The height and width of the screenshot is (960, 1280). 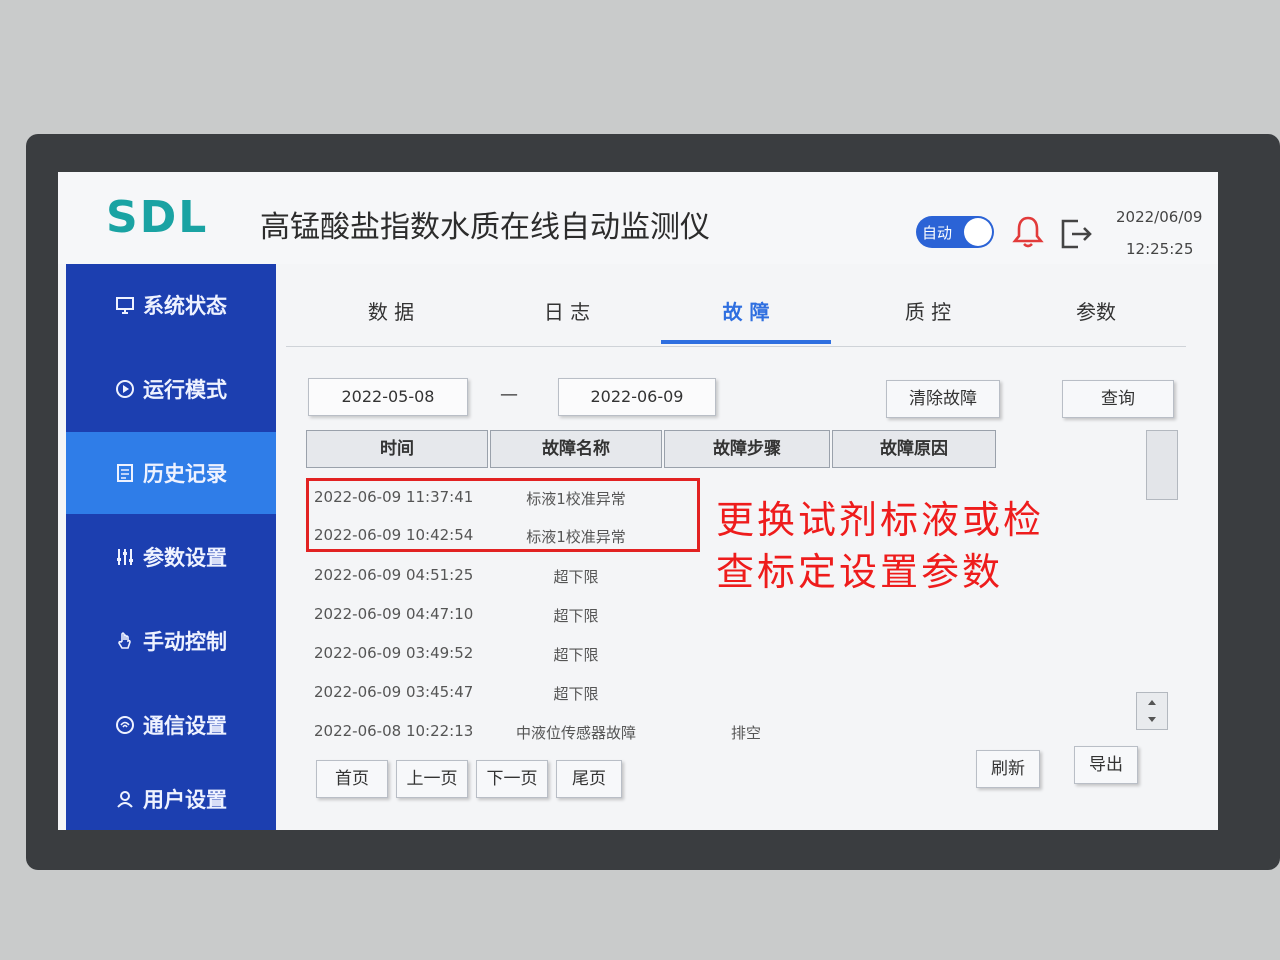 I want to click on sidebar-item-run-mode: 运行模式, so click(x=171, y=389).